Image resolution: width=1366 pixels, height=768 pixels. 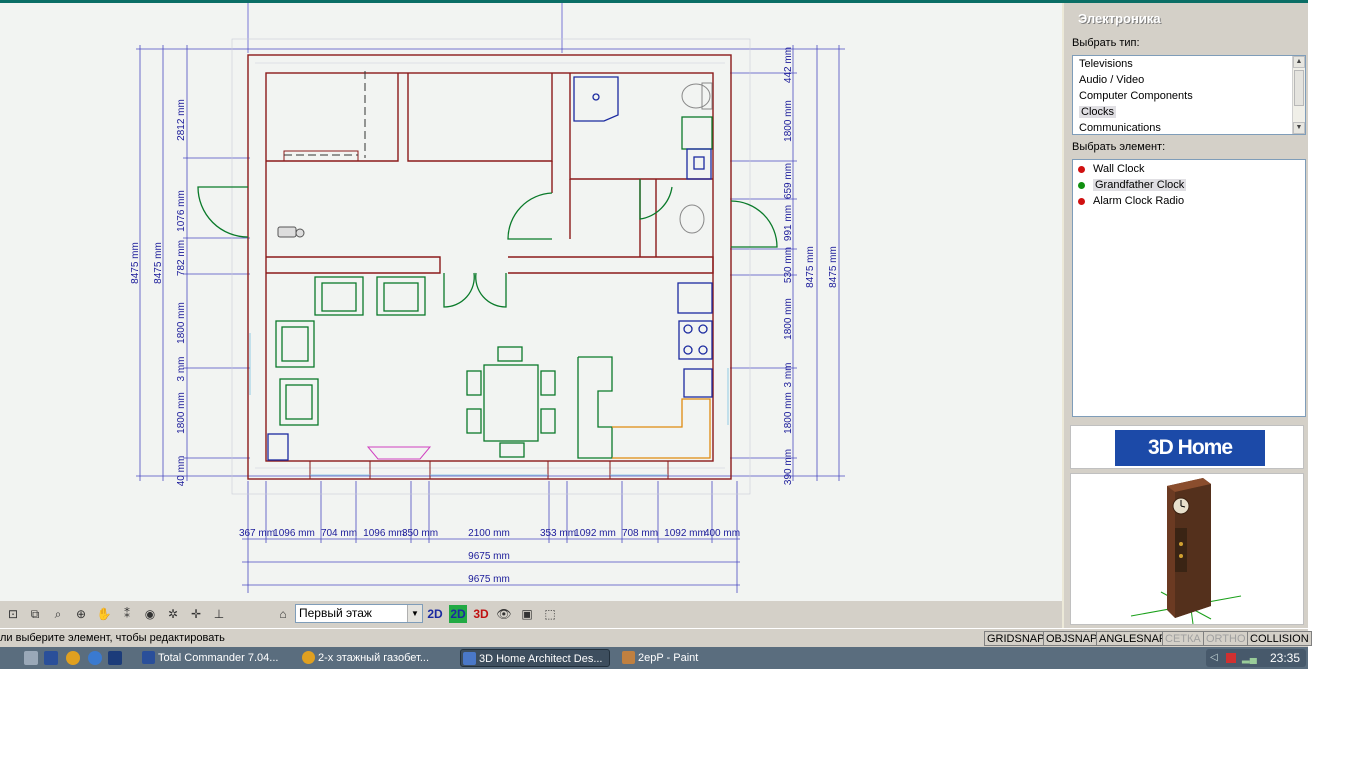 What do you see at coordinates (148, 657) in the screenshot?
I see `floppy-icon` at bounding box center [148, 657].